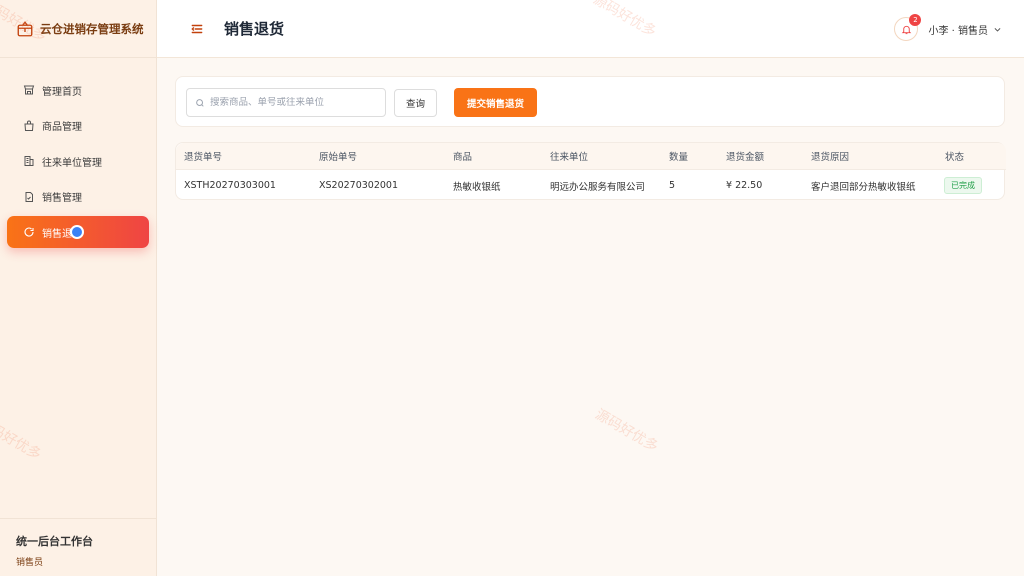  What do you see at coordinates (830, 157) in the screenshot?
I see `column-header: 退货原因` at bounding box center [830, 157].